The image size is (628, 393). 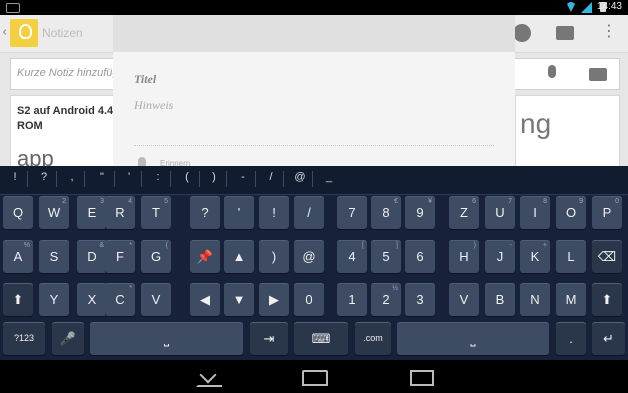 I want to click on key-p: P0, so click(x=607, y=212).